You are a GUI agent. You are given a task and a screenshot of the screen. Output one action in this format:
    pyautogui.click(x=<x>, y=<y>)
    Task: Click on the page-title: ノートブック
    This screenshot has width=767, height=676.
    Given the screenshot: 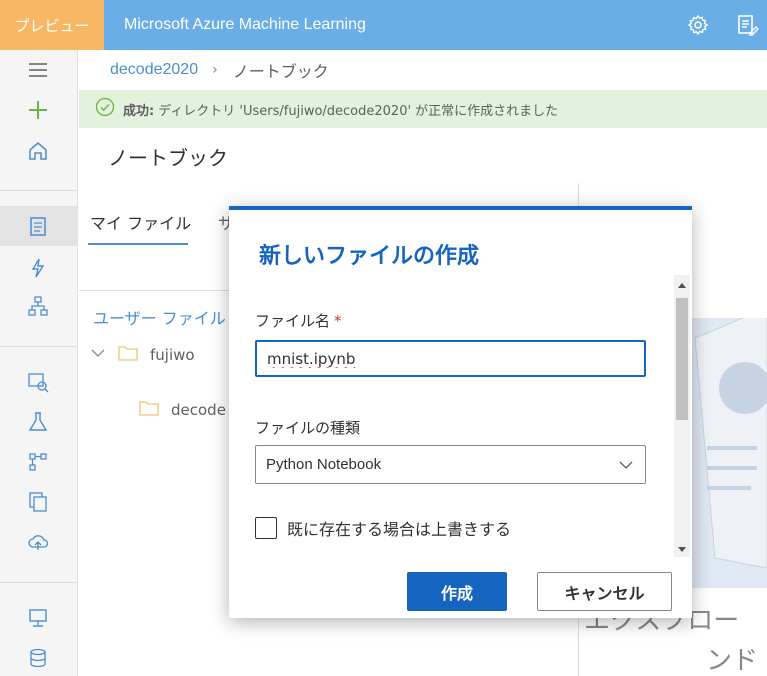 What is the action you would take?
    pyautogui.click(x=168, y=158)
    